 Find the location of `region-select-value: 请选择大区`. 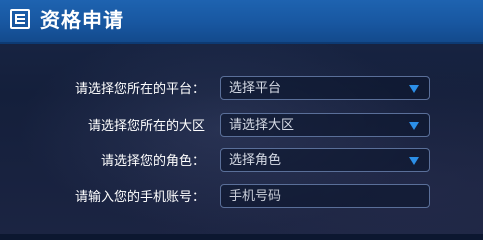

region-select-value: 请选择大区 is located at coordinates (262, 125).